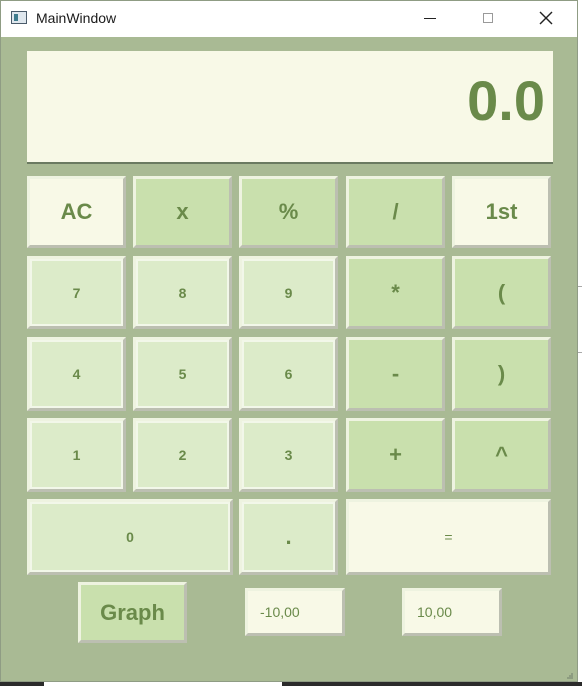  I want to click on digit-4-button: 4, so click(76, 374).